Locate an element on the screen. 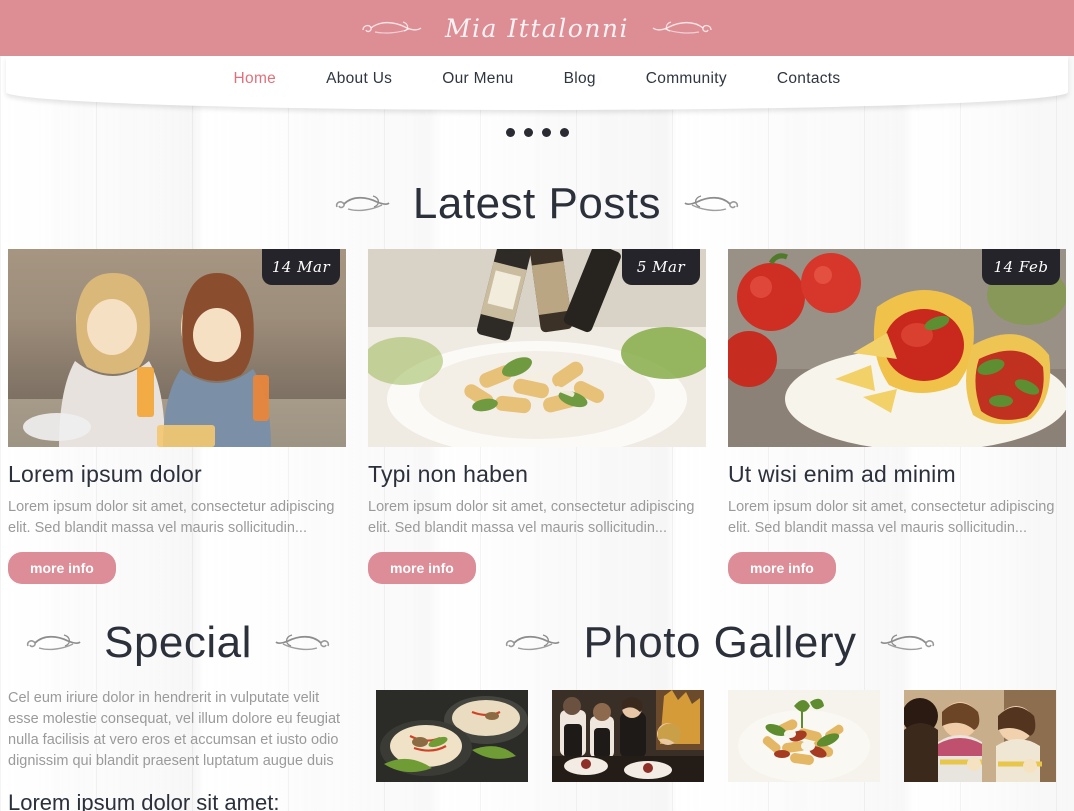 Image resolution: width=1074 pixels, height=811 pixels. post-date-badge: 5 Mar is located at coordinates (661, 267).